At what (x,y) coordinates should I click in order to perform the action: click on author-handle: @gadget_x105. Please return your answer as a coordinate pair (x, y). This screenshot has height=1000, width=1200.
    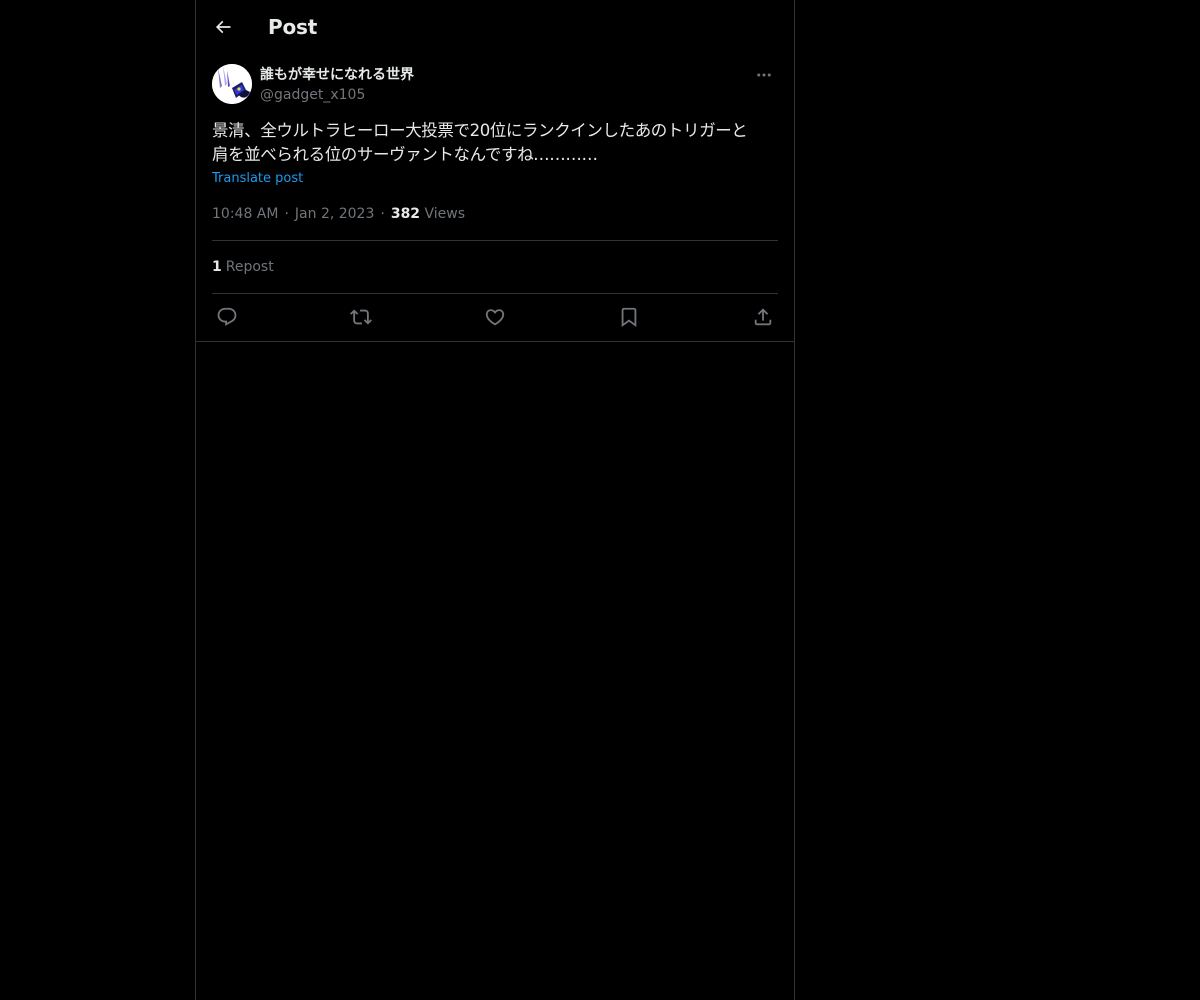
    Looking at the image, I should click on (312, 95).